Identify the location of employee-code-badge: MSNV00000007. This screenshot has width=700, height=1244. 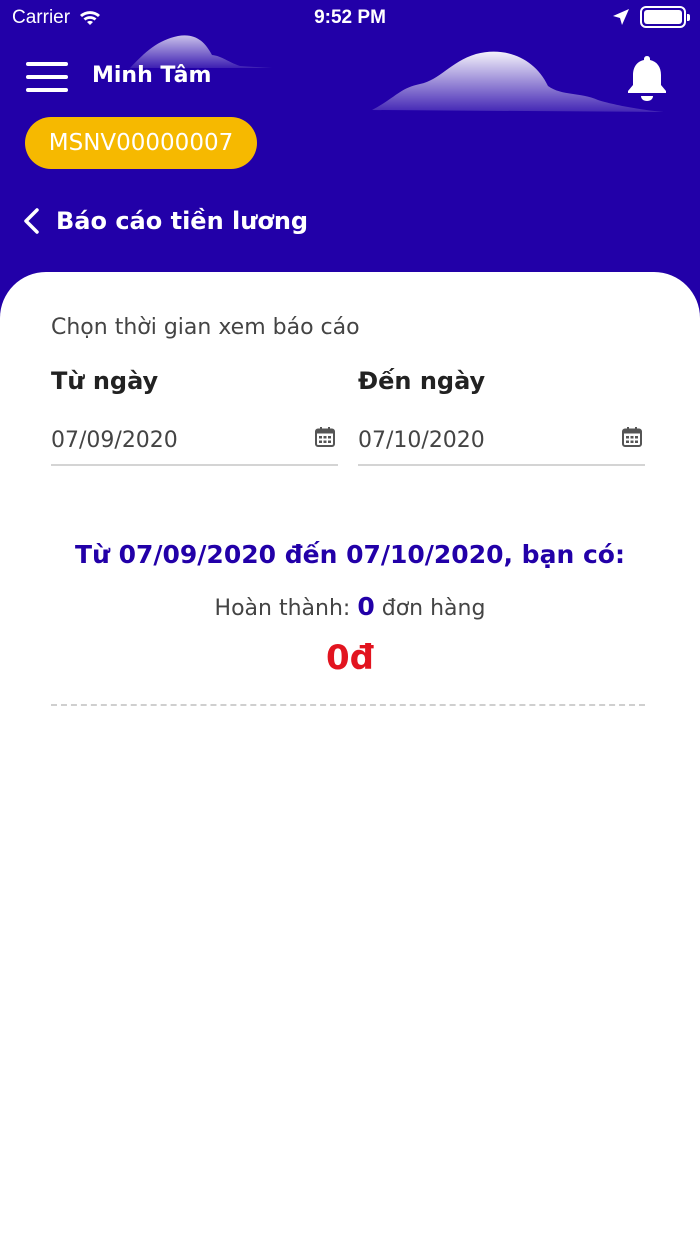
(141, 143).